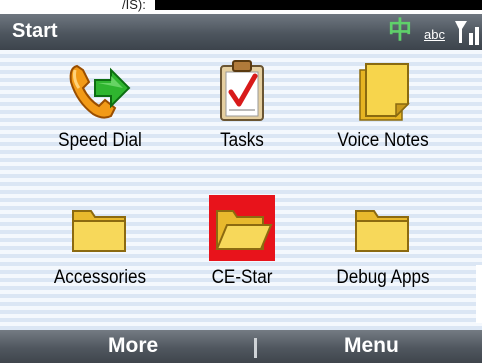  What do you see at coordinates (371, 346) in the screenshot?
I see `softkey-right-menu: Menu` at bounding box center [371, 346].